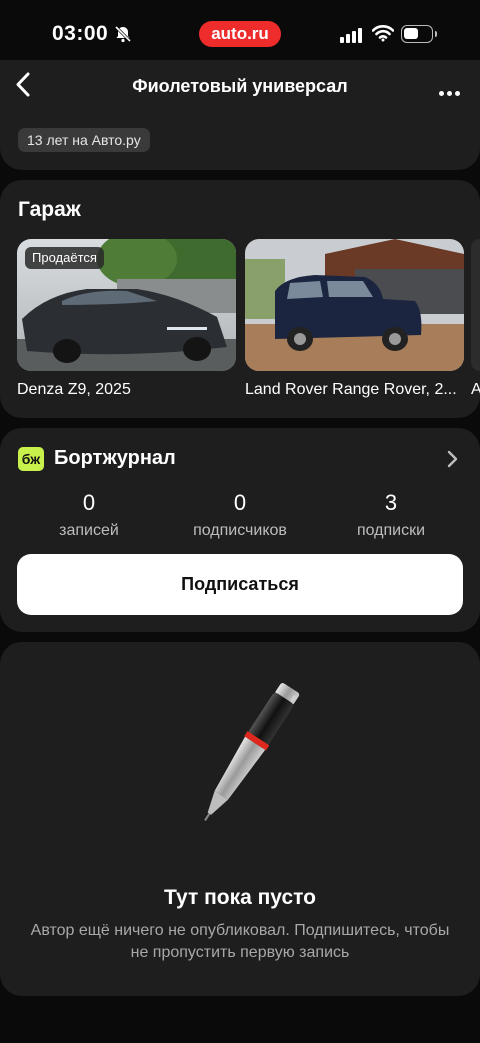 The width and height of the screenshot is (480, 1043). I want to click on wifi-icon, so click(383, 33).